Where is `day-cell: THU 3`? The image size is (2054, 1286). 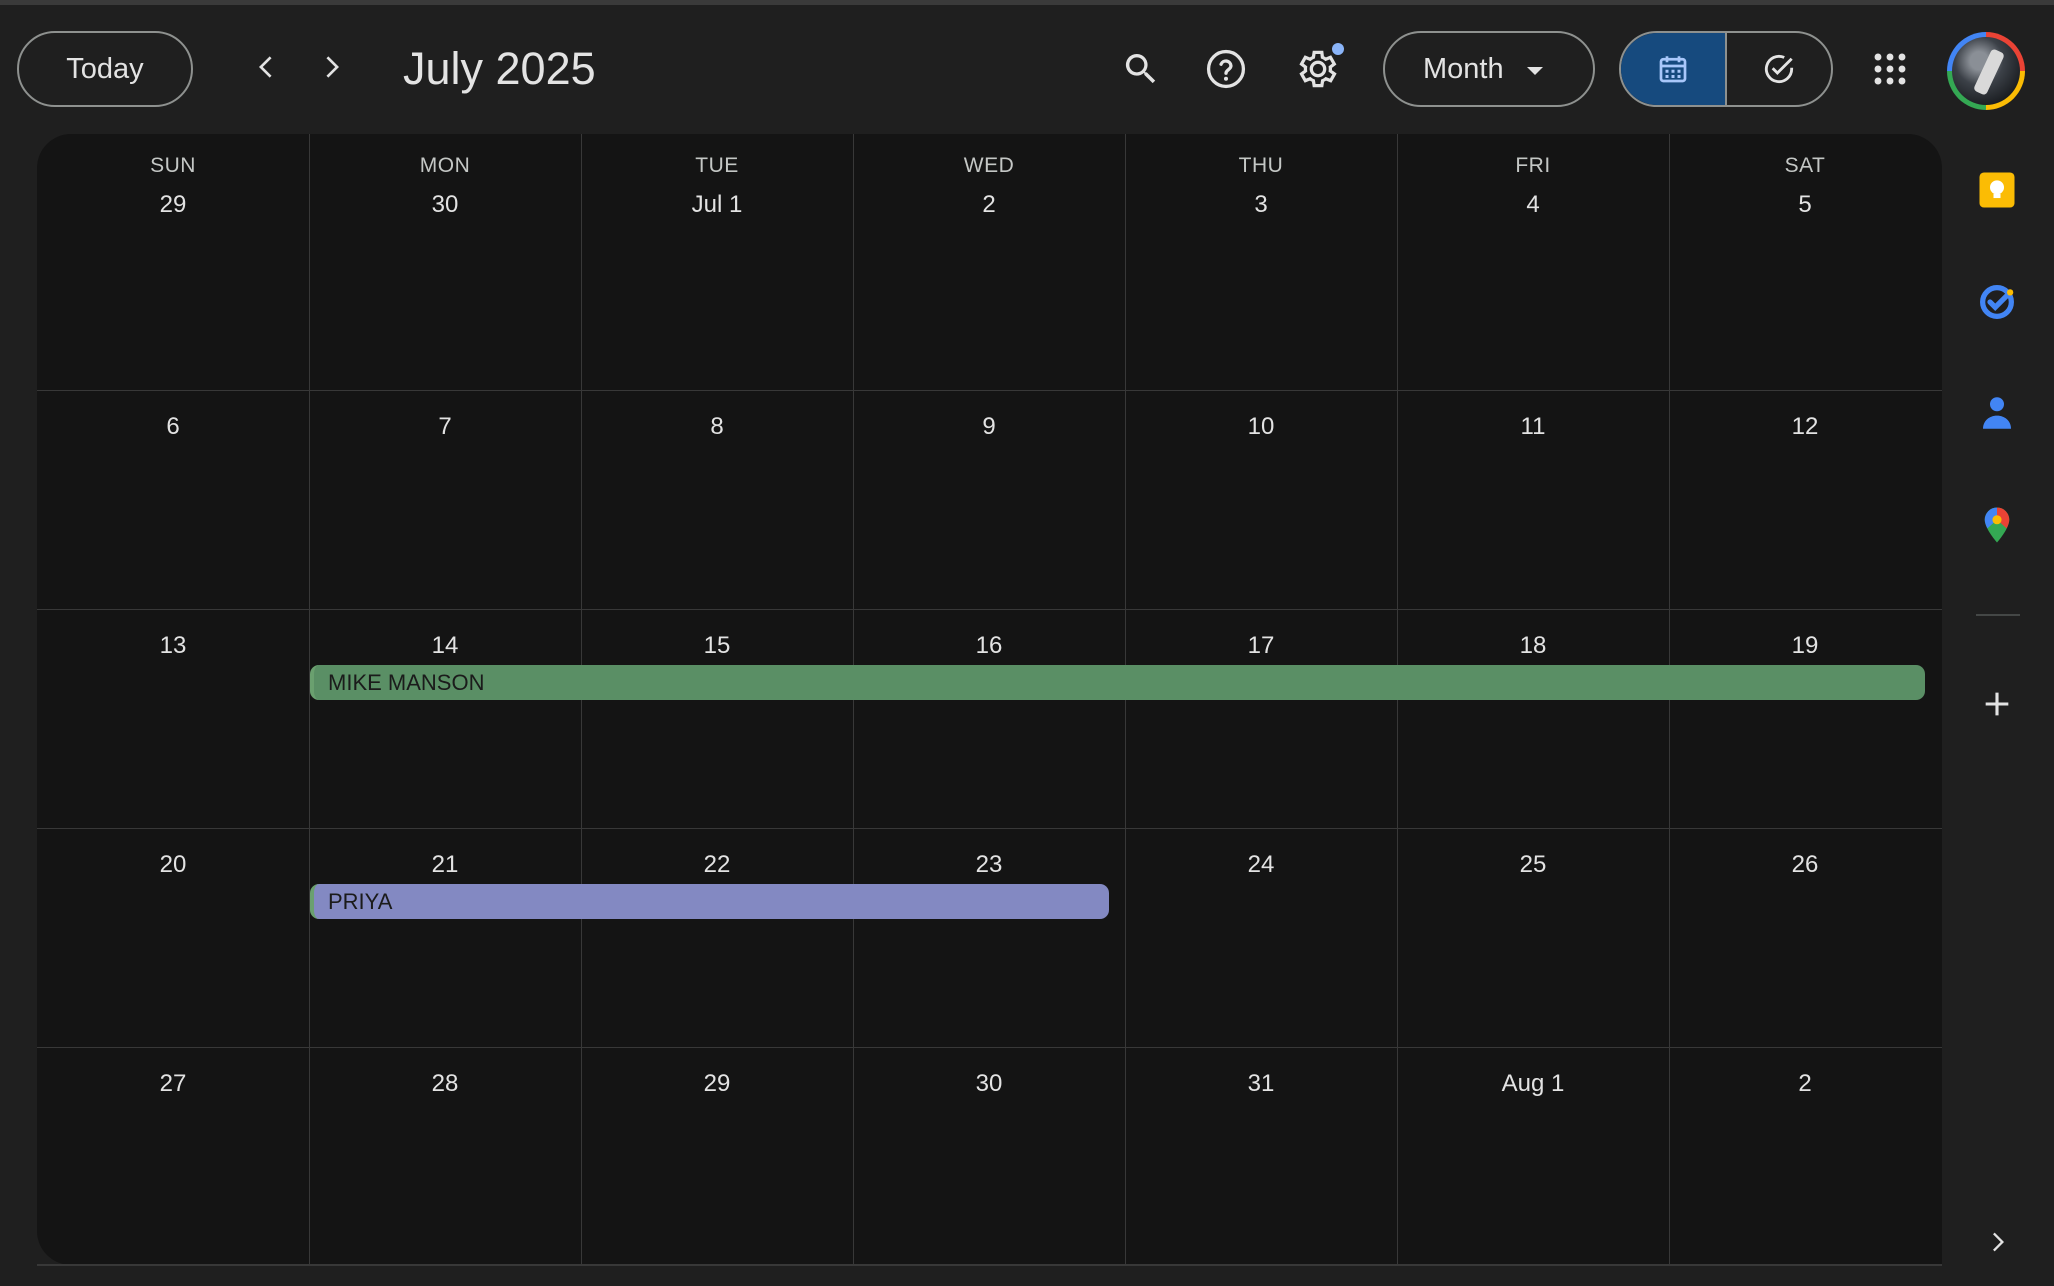 day-cell: THU 3 is located at coordinates (1261, 262).